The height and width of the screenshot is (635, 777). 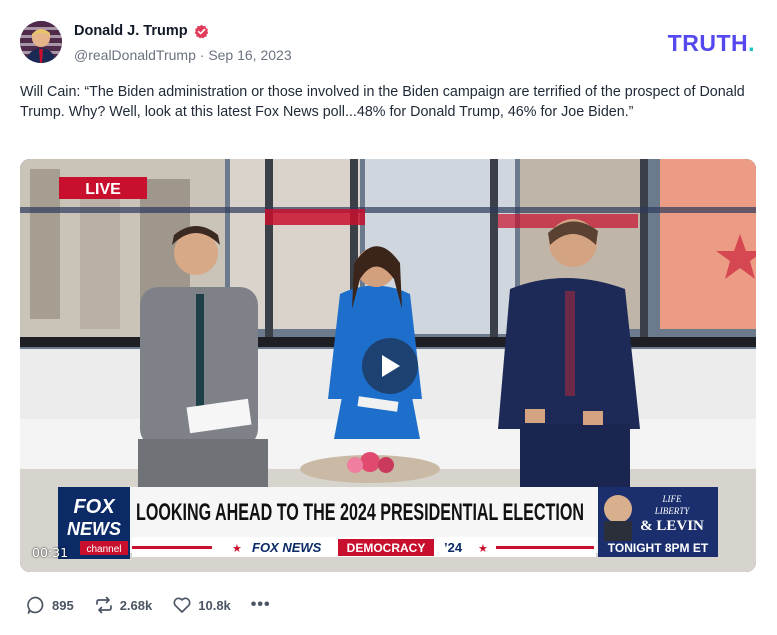 I want to click on reply-count: 895, so click(x=63, y=605).